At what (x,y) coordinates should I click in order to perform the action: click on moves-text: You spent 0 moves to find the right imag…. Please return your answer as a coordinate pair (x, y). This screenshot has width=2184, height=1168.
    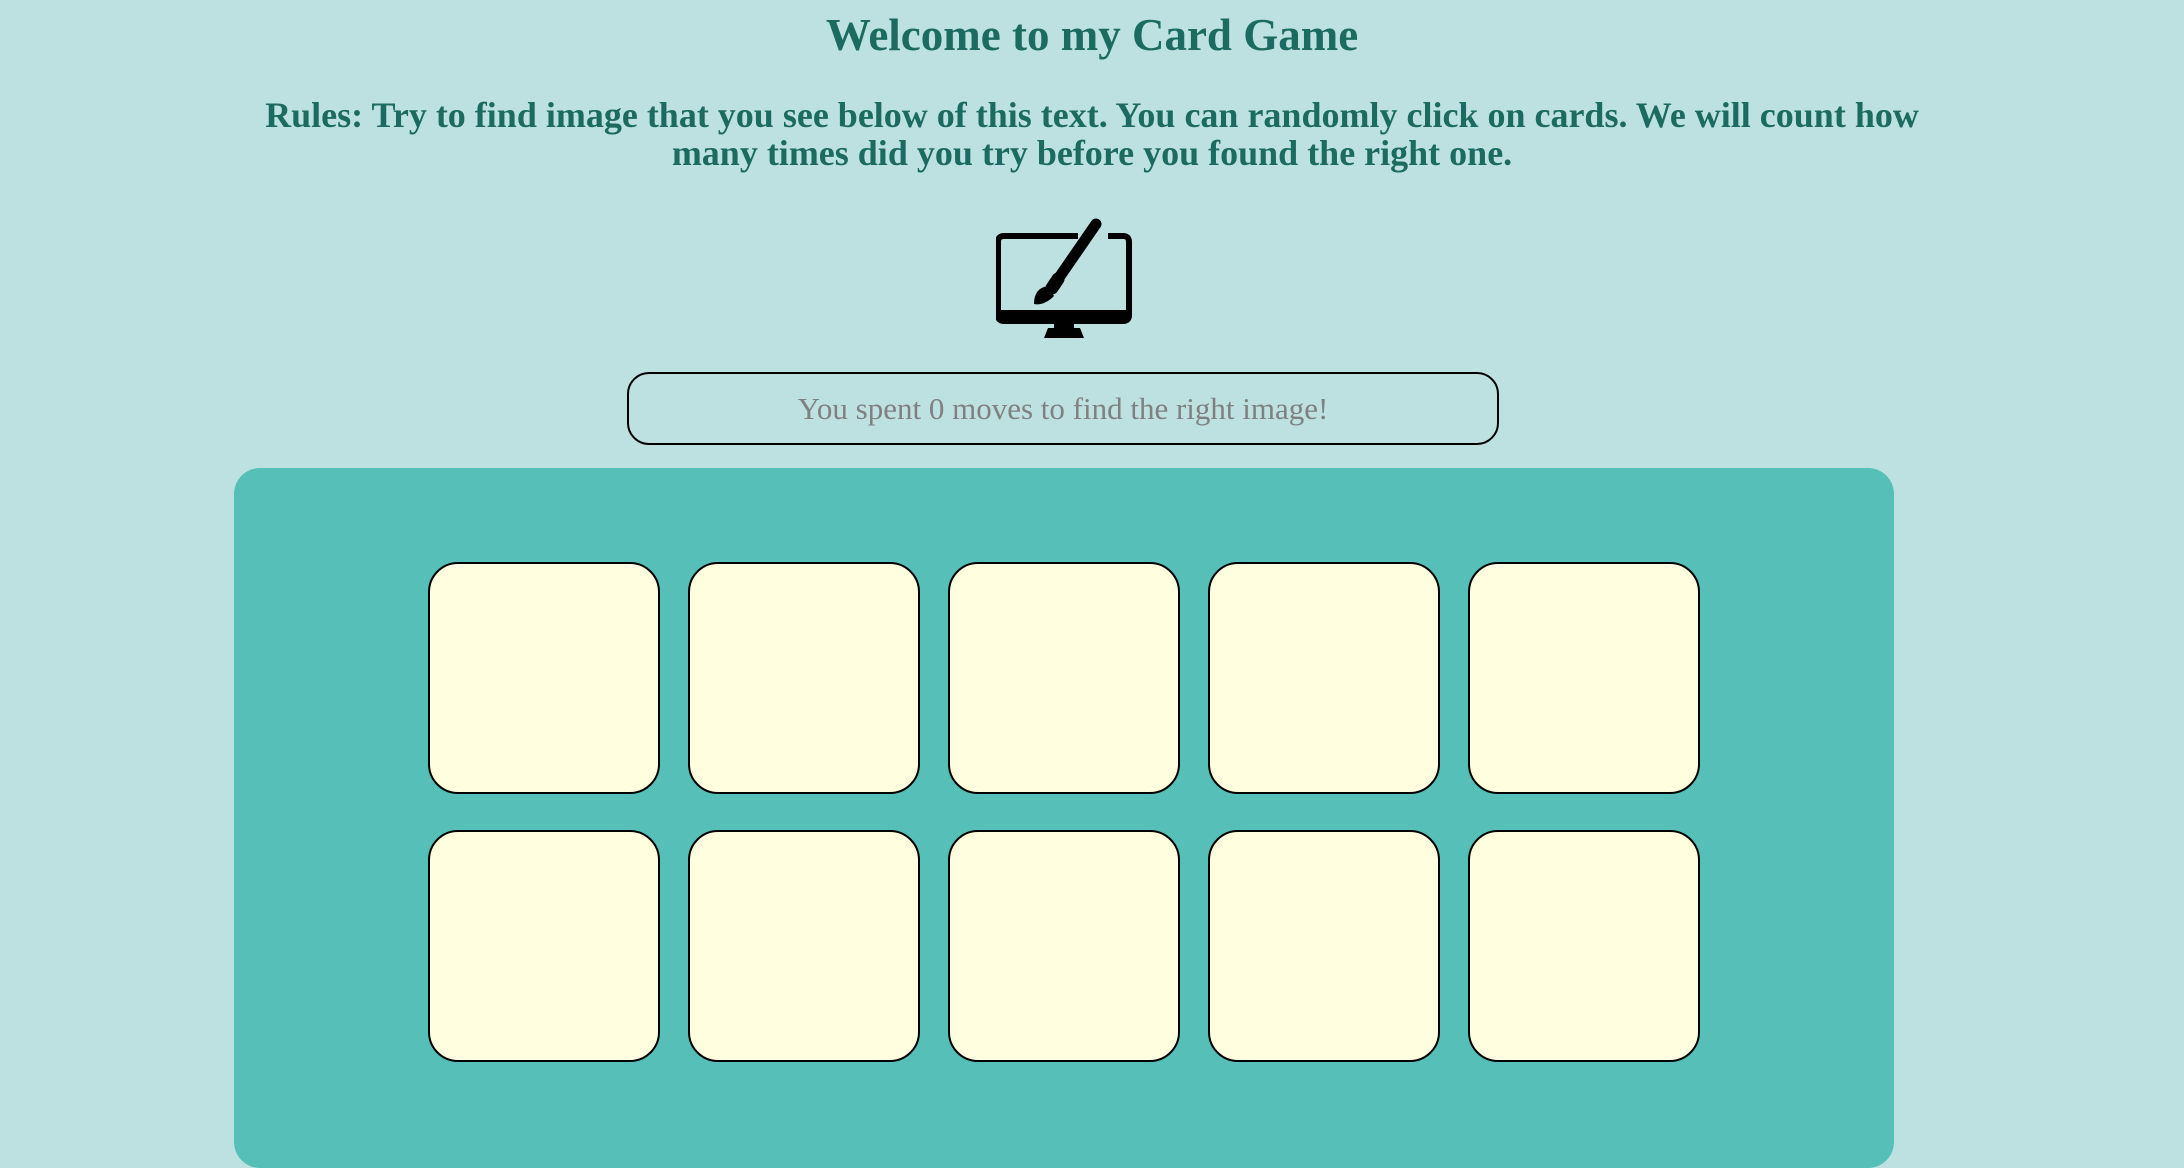
    Looking at the image, I should click on (1063, 408).